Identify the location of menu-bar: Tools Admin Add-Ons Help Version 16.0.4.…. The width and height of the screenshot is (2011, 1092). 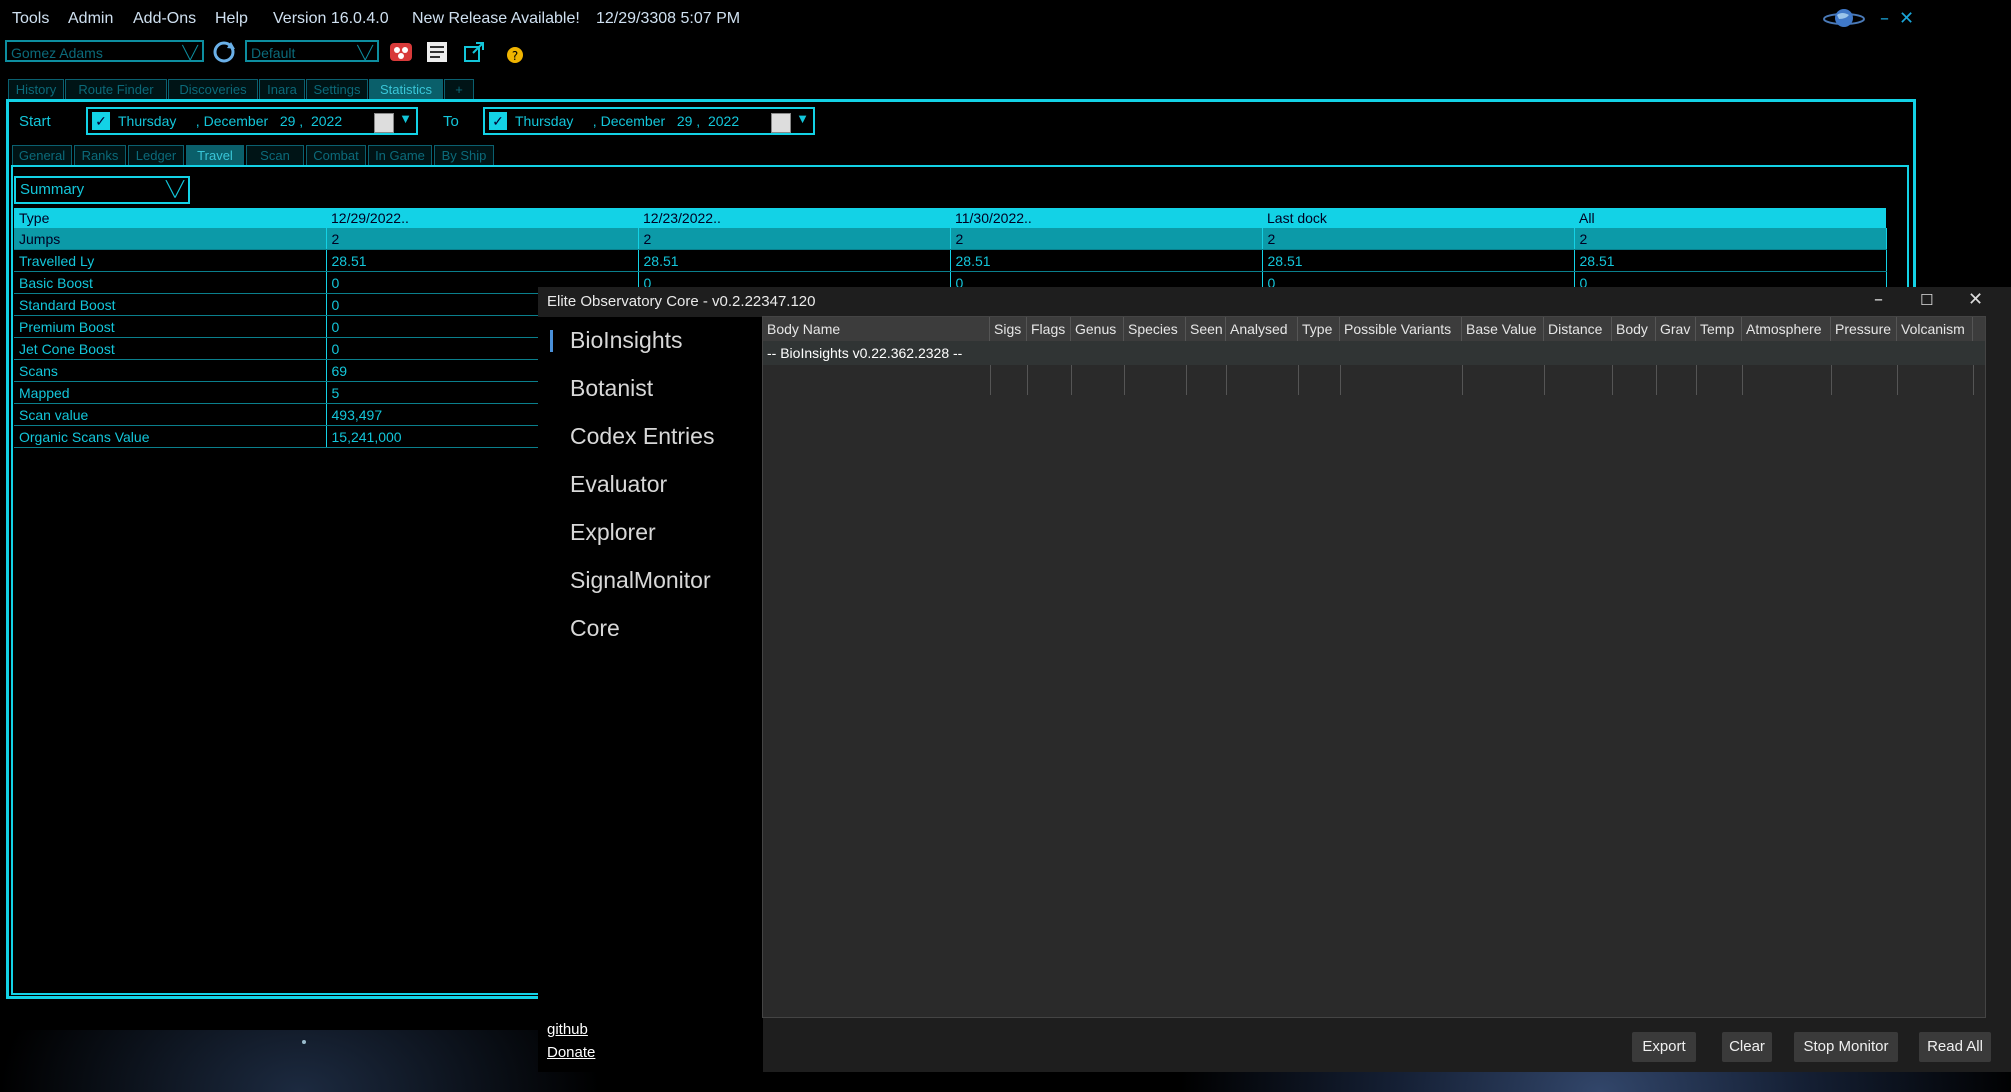
(960, 20).